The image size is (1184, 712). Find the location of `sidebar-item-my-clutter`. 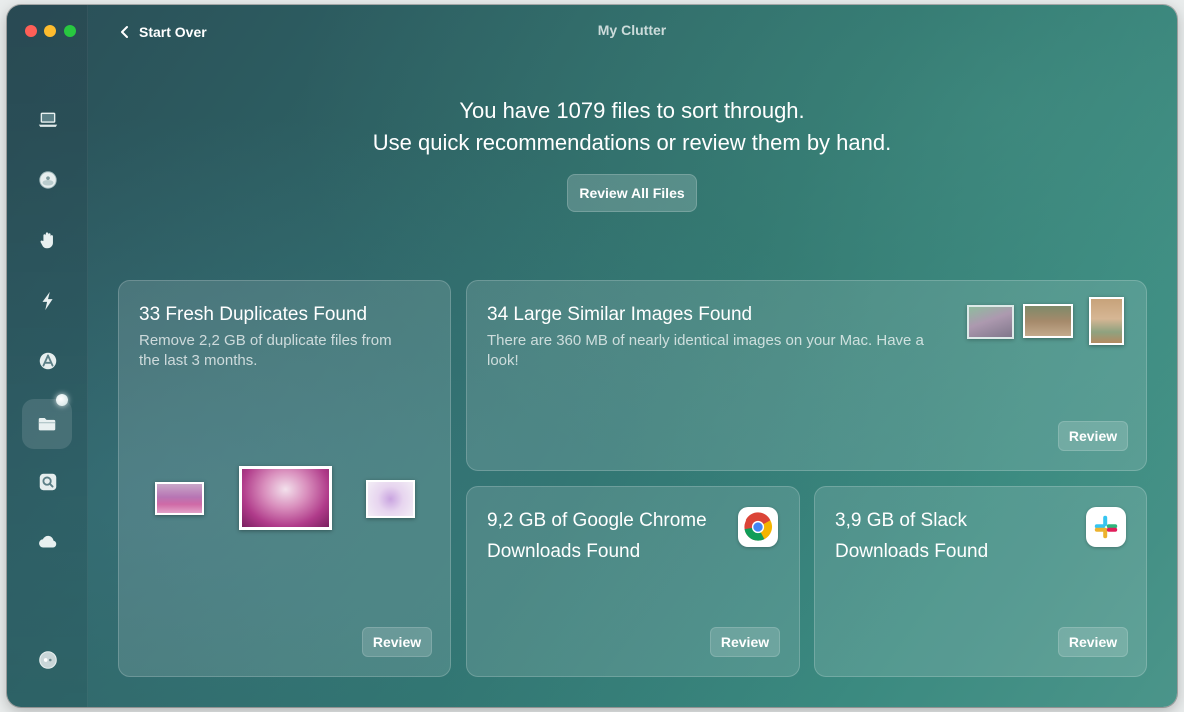

sidebar-item-my-clutter is located at coordinates (47, 424).